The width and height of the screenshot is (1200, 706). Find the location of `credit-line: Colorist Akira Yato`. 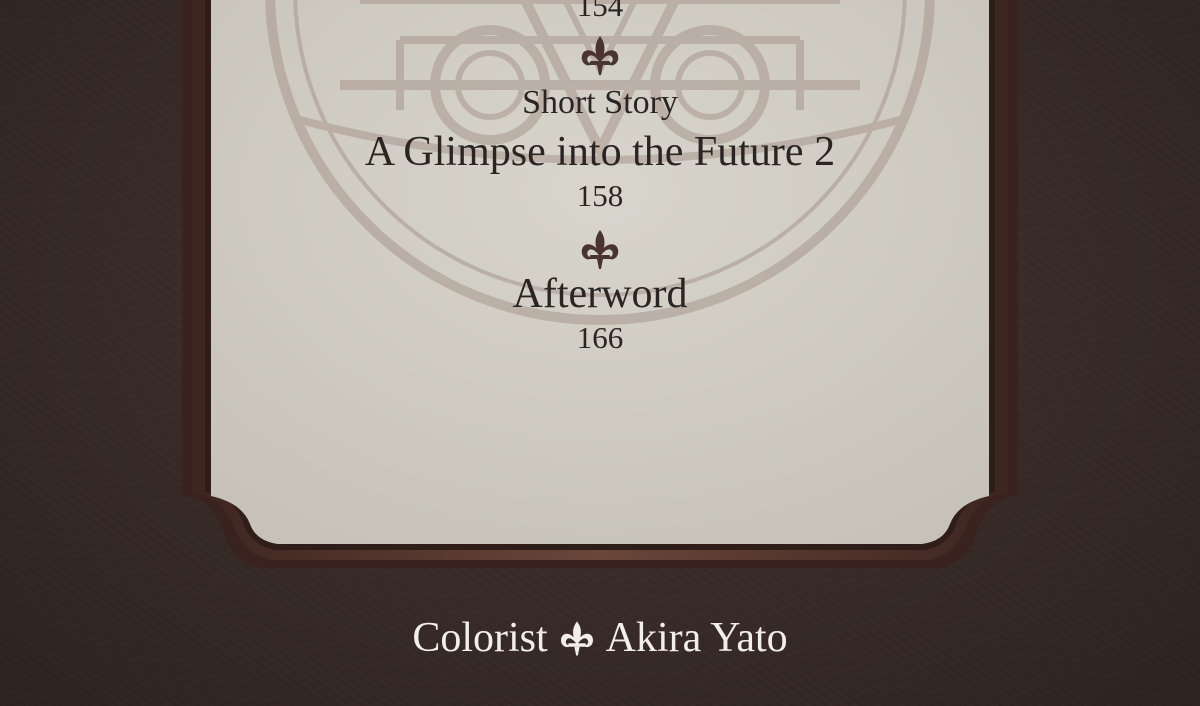

credit-line: Colorist Akira Yato is located at coordinates (600, 638).